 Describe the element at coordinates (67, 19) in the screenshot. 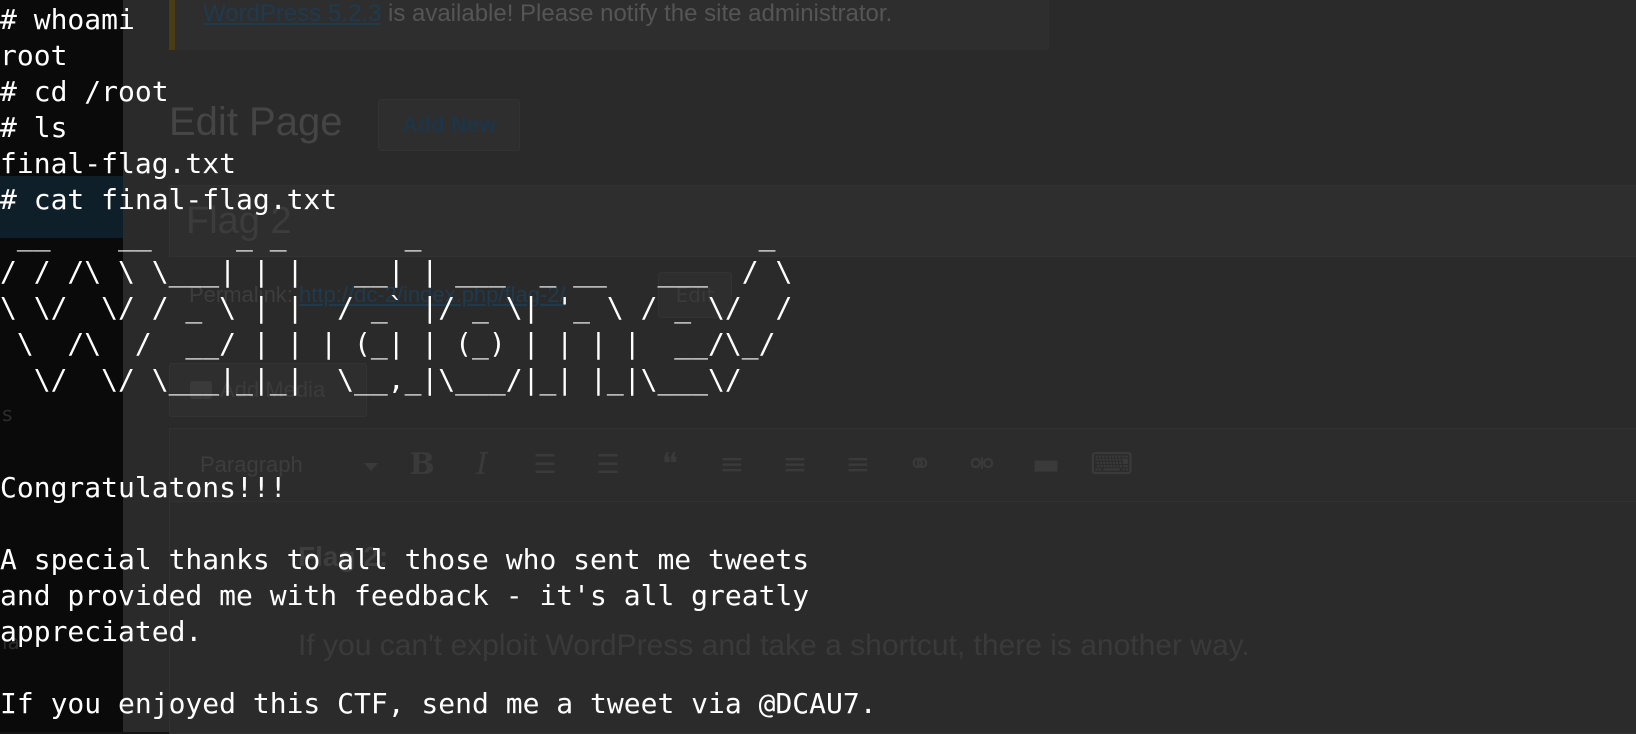

I see `terminal-line: # whoami` at that location.